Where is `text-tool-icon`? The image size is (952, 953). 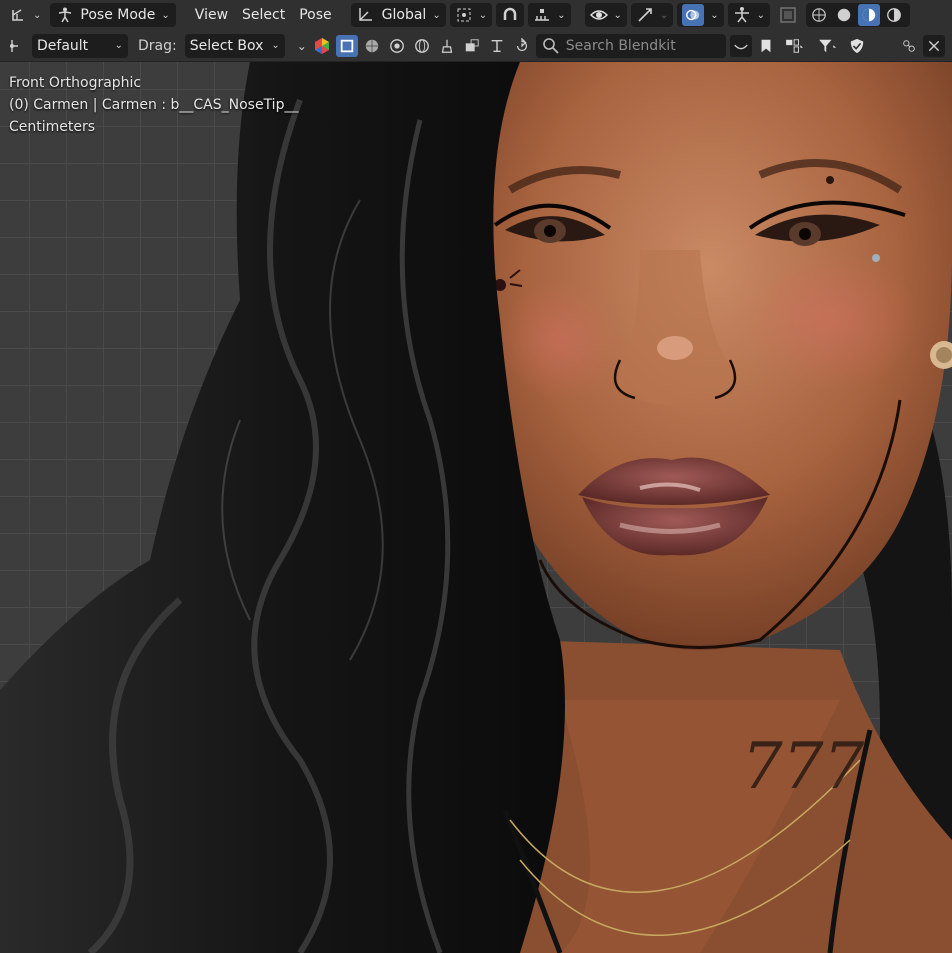 text-tool-icon is located at coordinates (497, 46).